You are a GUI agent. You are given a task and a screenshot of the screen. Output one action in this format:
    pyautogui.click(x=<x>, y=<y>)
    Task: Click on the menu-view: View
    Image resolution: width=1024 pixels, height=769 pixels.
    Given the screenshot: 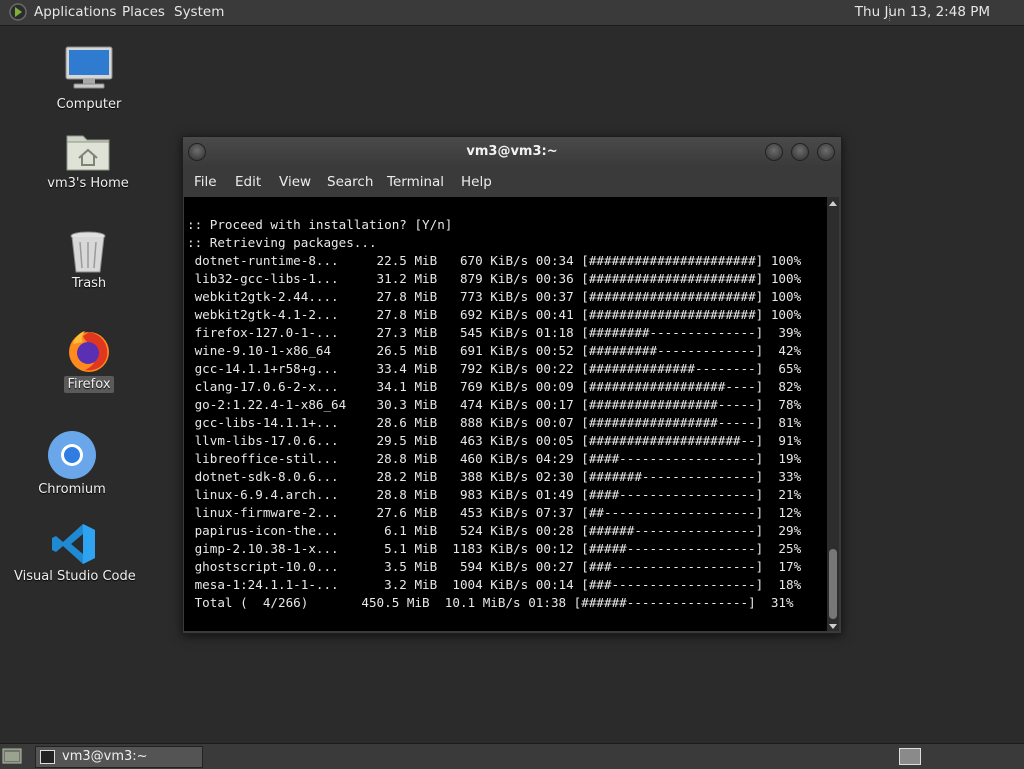 What is the action you would take?
    pyautogui.click(x=295, y=182)
    